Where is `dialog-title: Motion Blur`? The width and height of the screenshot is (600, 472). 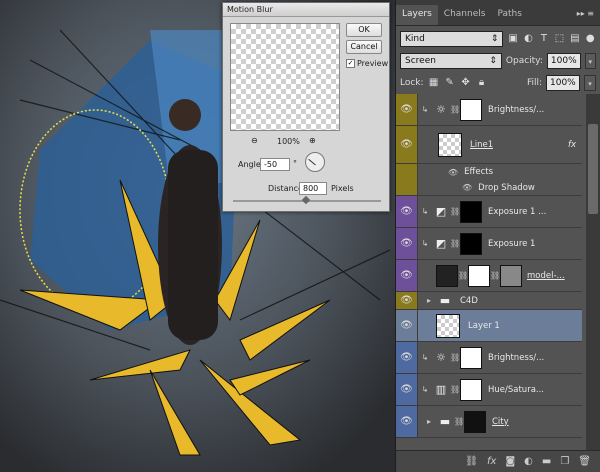 dialog-title: Motion Blur is located at coordinates (306, 10).